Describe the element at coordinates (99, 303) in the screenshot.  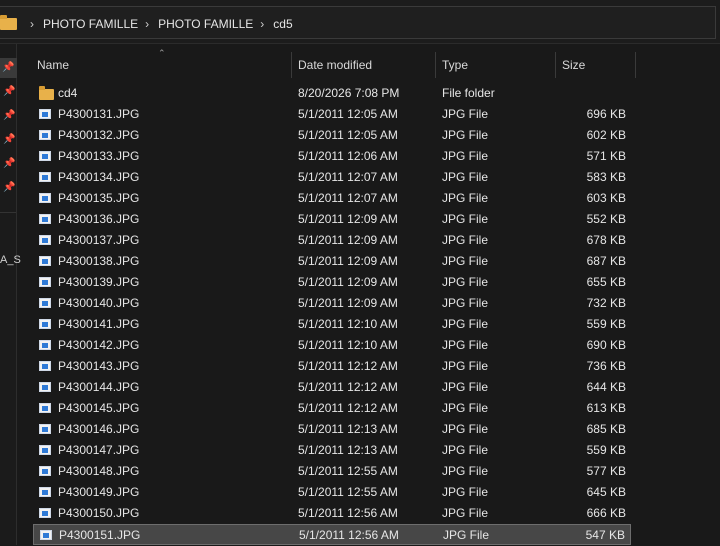
I see `file-name: P4300140.JPG` at that location.